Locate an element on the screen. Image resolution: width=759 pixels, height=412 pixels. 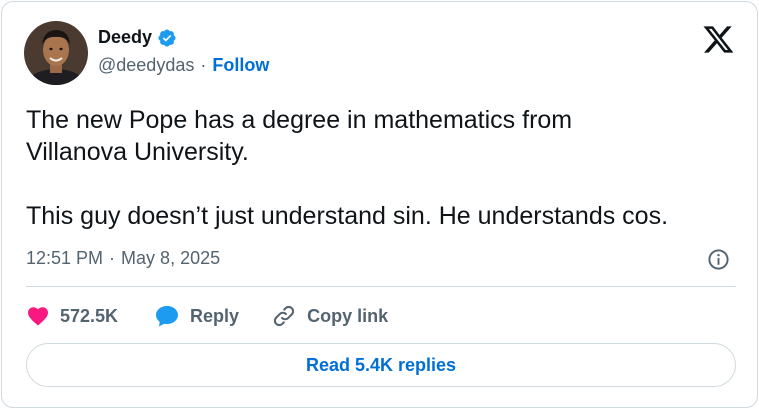
avatar is located at coordinates (56, 53).